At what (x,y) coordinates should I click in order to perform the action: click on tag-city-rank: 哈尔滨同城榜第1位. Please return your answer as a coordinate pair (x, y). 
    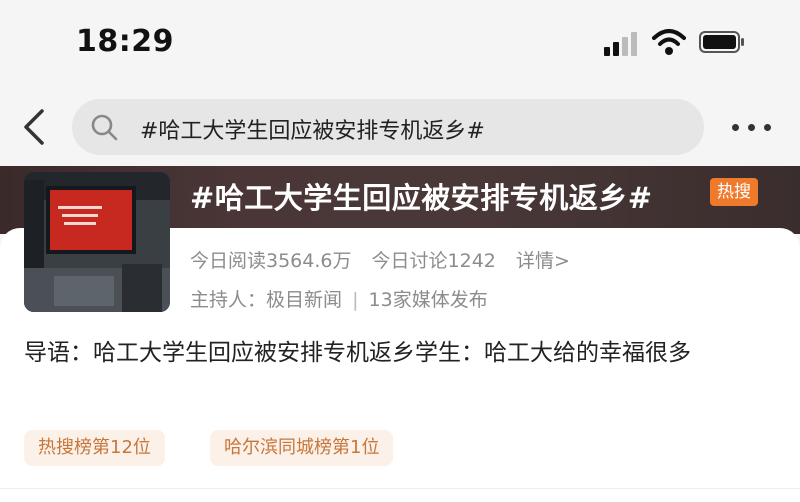
    Looking at the image, I should click on (302, 448).